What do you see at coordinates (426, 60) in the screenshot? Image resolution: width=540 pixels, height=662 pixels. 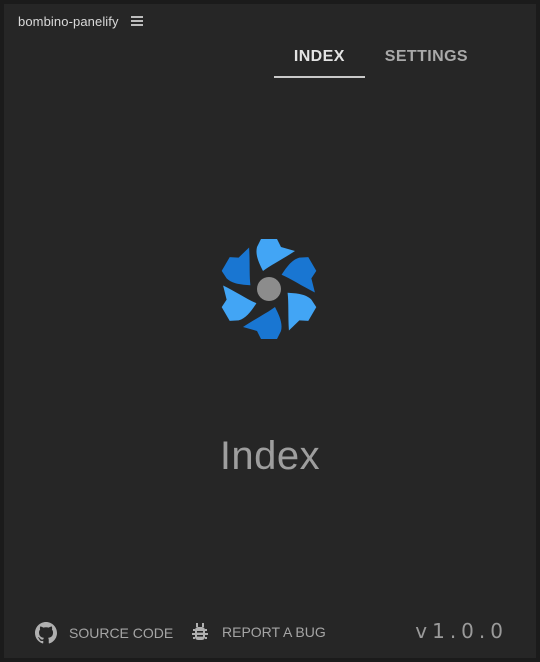 I see `tab-settings: SETTINGS` at bounding box center [426, 60].